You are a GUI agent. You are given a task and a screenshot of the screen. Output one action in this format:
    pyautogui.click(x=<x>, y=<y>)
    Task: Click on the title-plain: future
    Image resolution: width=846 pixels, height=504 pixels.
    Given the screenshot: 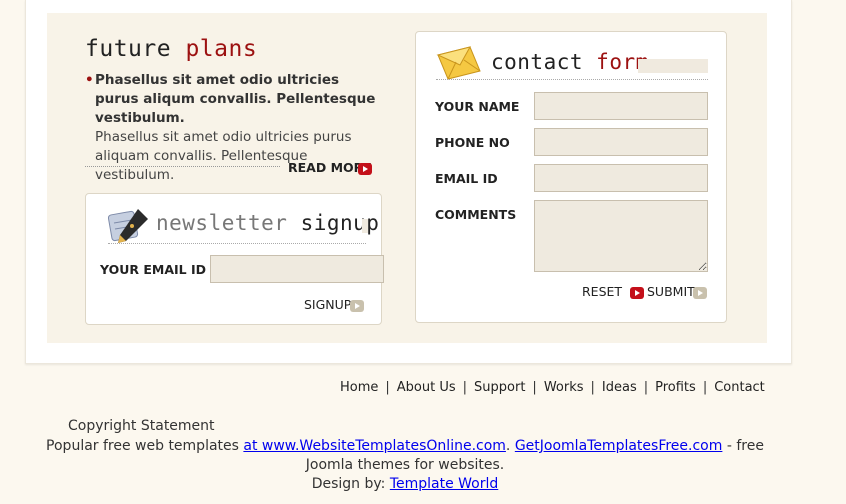 What is the action you would take?
    pyautogui.click(x=128, y=49)
    